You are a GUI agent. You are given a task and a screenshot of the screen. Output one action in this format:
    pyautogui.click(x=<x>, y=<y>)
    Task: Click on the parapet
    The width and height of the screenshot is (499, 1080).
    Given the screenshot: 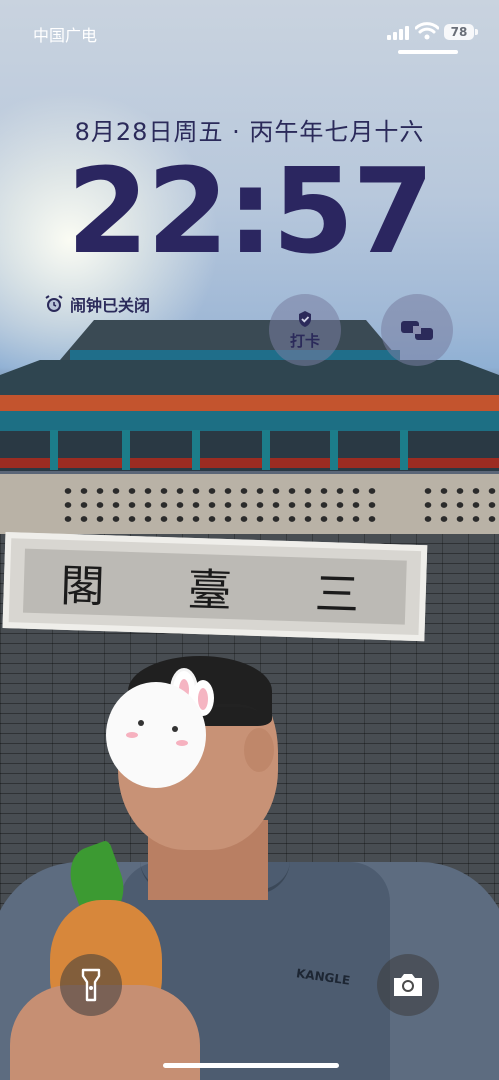 What is the action you would take?
    pyautogui.click(x=249, y=504)
    